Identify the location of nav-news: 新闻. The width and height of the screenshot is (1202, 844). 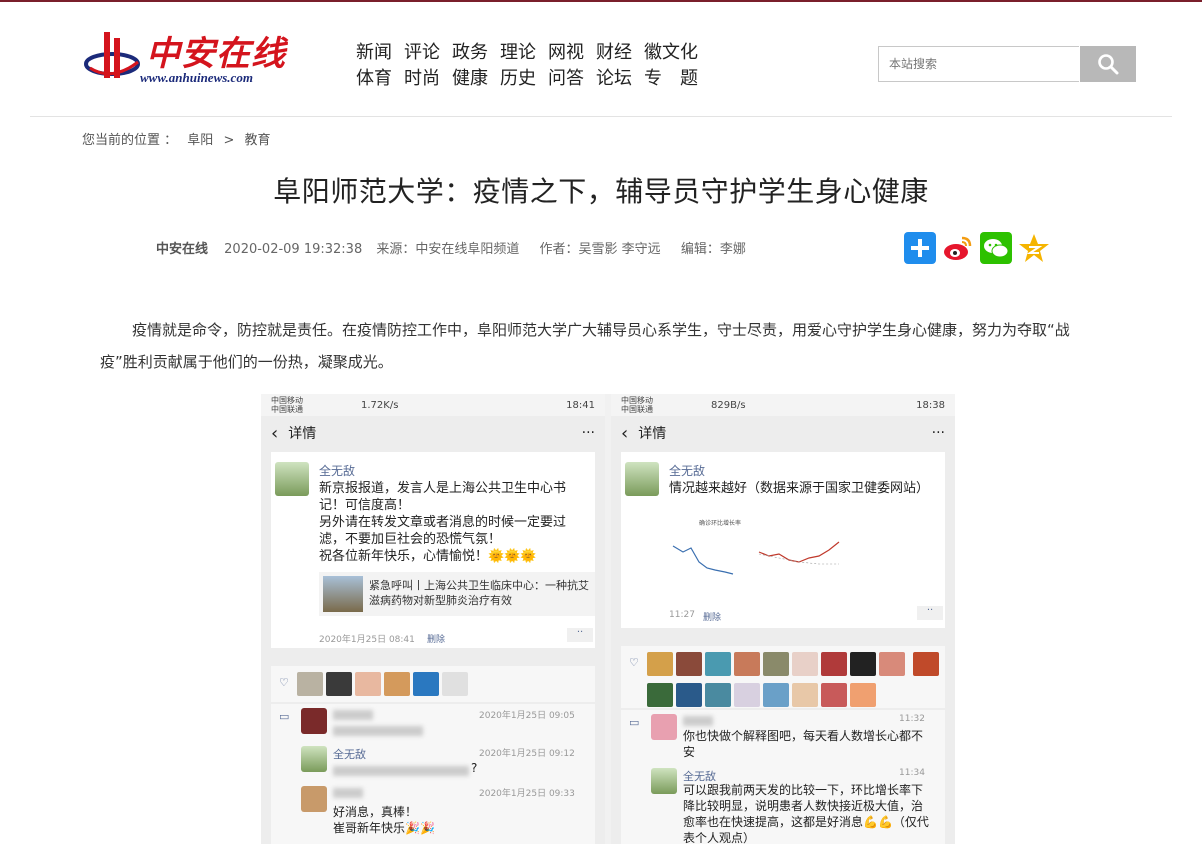
(374, 53).